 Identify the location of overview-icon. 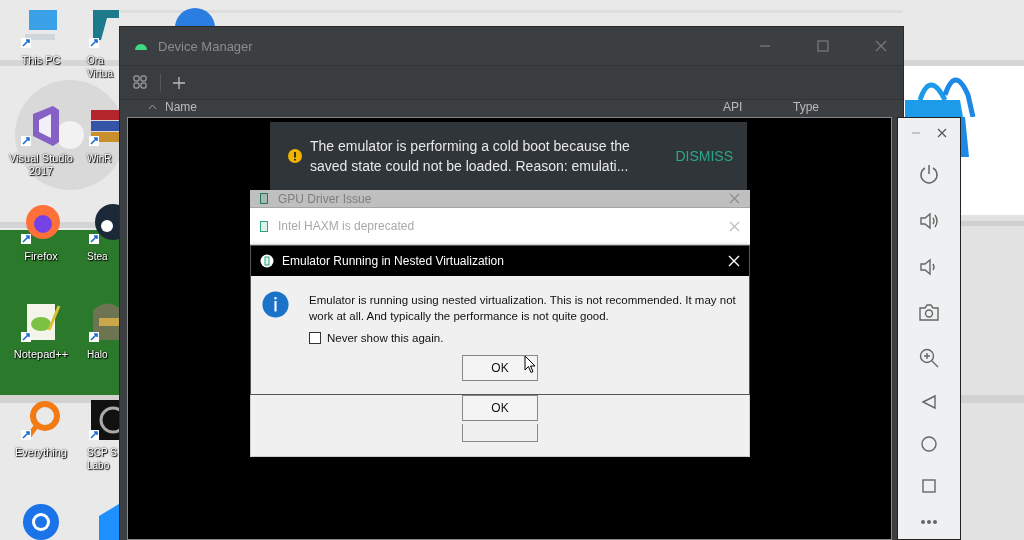
(929, 485).